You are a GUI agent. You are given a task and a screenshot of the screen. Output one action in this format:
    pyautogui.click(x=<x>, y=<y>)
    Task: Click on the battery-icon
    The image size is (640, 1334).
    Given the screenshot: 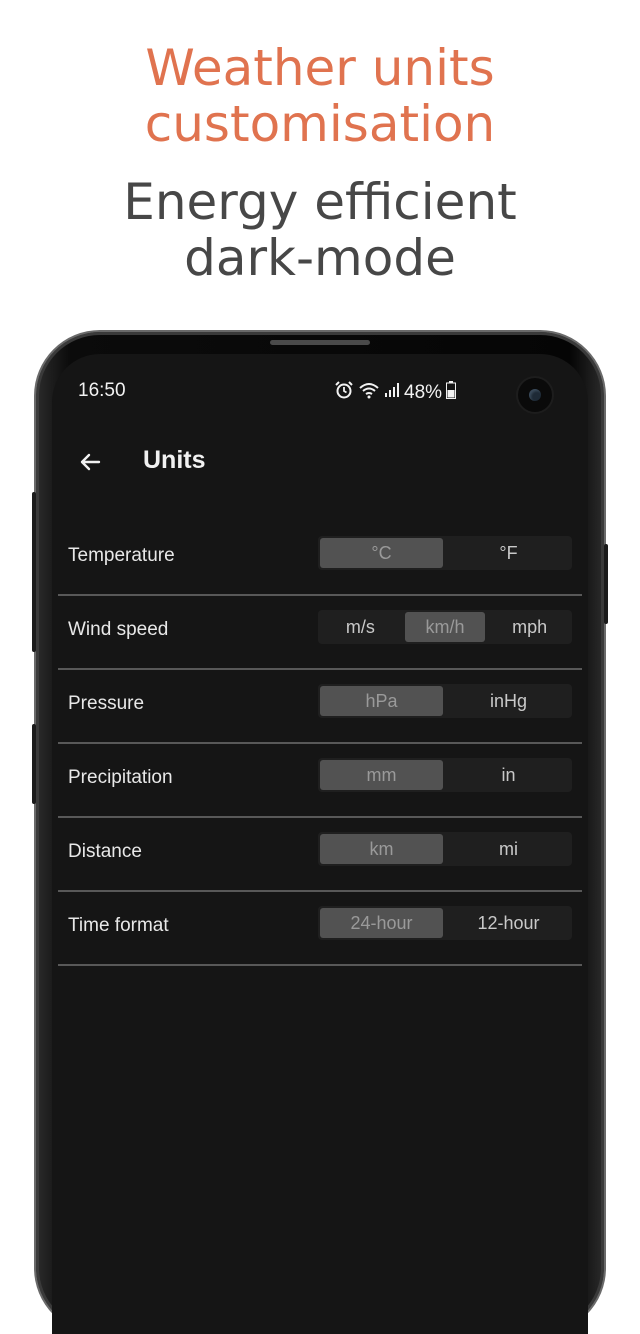 What is the action you would take?
    pyautogui.click(x=451, y=393)
    